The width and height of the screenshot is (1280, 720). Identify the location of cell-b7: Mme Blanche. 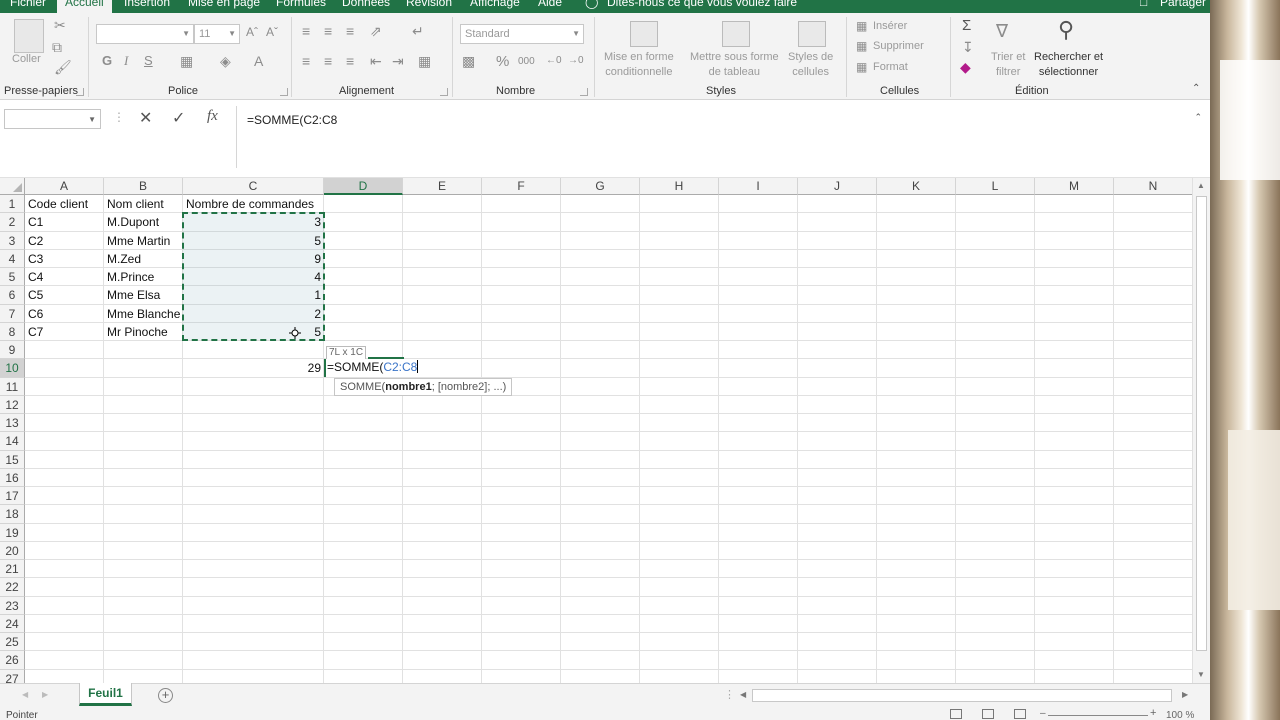
(143, 314).